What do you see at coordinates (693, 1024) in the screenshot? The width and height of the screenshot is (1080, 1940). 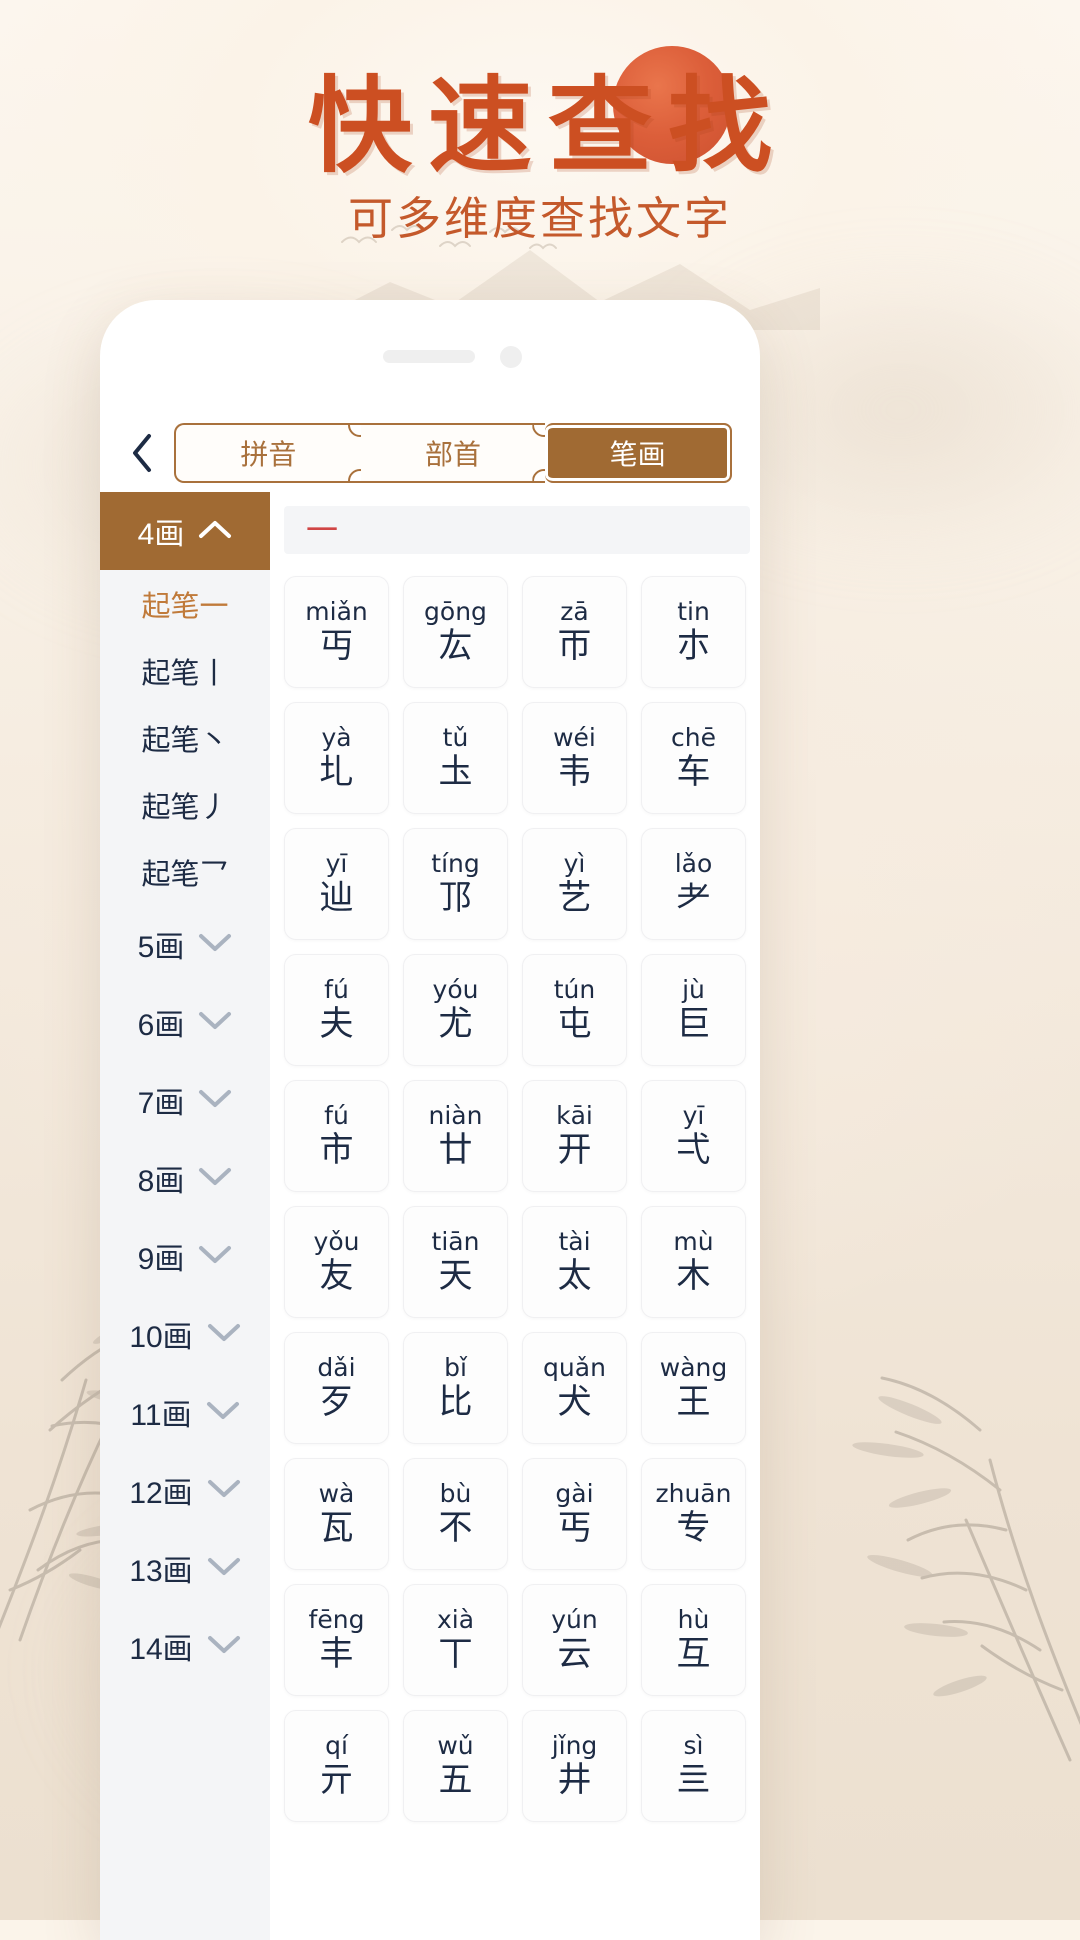 I see `character-glyph: 巨` at bounding box center [693, 1024].